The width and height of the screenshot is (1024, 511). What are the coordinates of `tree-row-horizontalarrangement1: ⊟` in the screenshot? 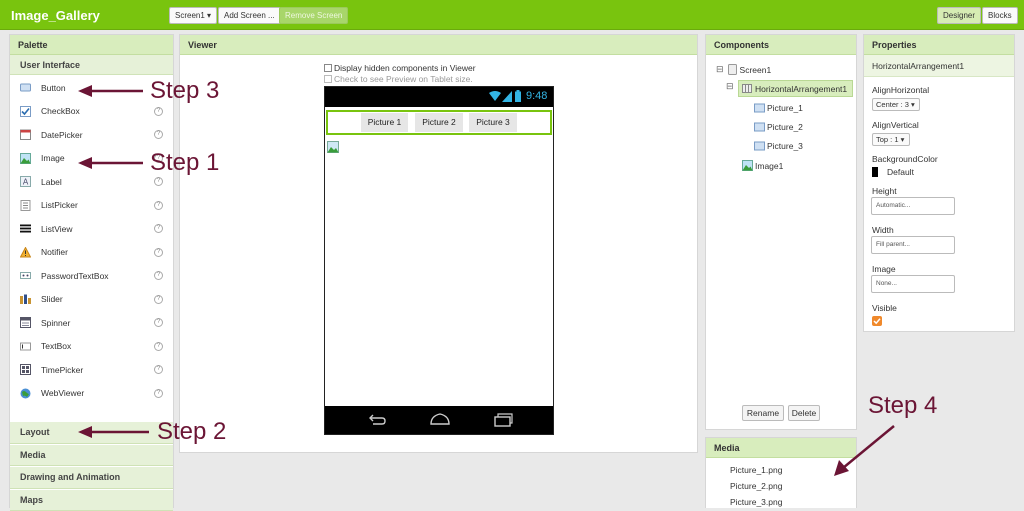 It's located at (732, 86).